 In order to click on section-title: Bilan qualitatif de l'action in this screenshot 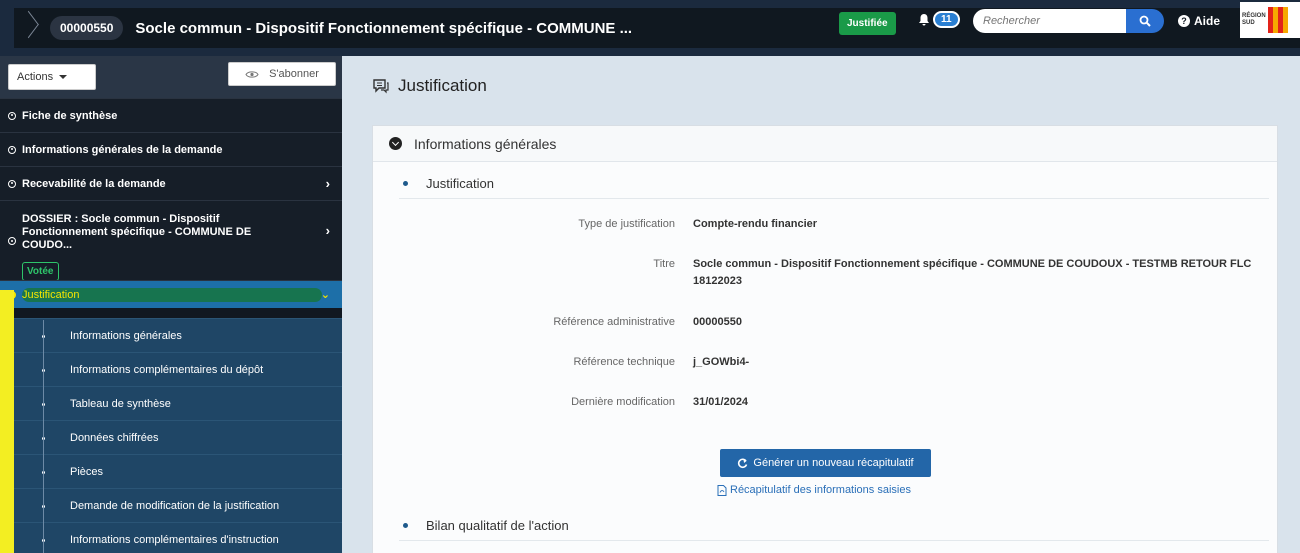, I will do `click(497, 525)`.